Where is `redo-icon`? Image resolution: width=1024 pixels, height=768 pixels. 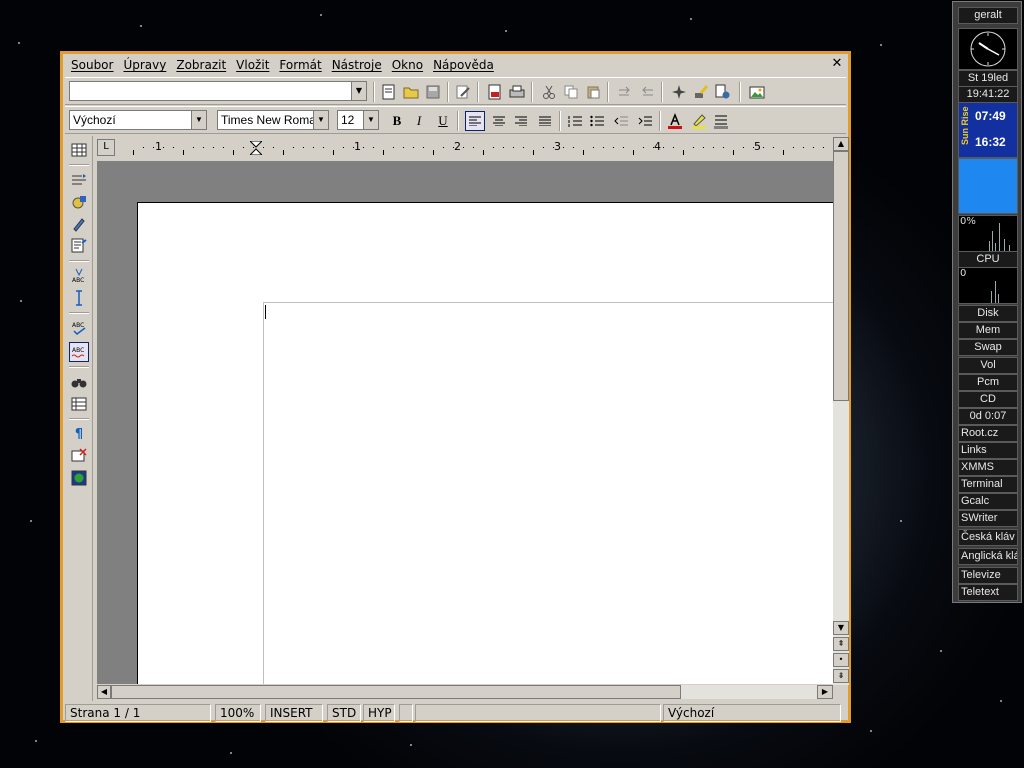
redo-icon is located at coordinates (647, 92).